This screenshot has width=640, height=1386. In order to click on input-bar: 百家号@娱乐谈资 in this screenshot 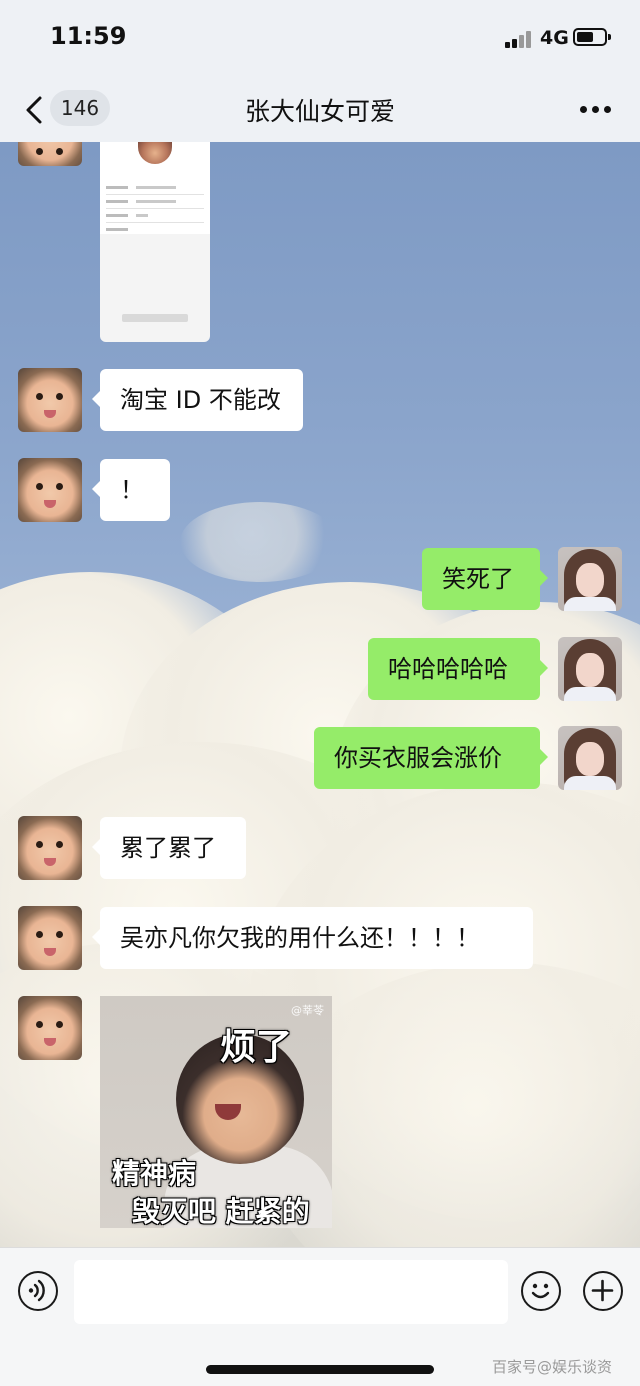, I will do `click(320, 1316)`.